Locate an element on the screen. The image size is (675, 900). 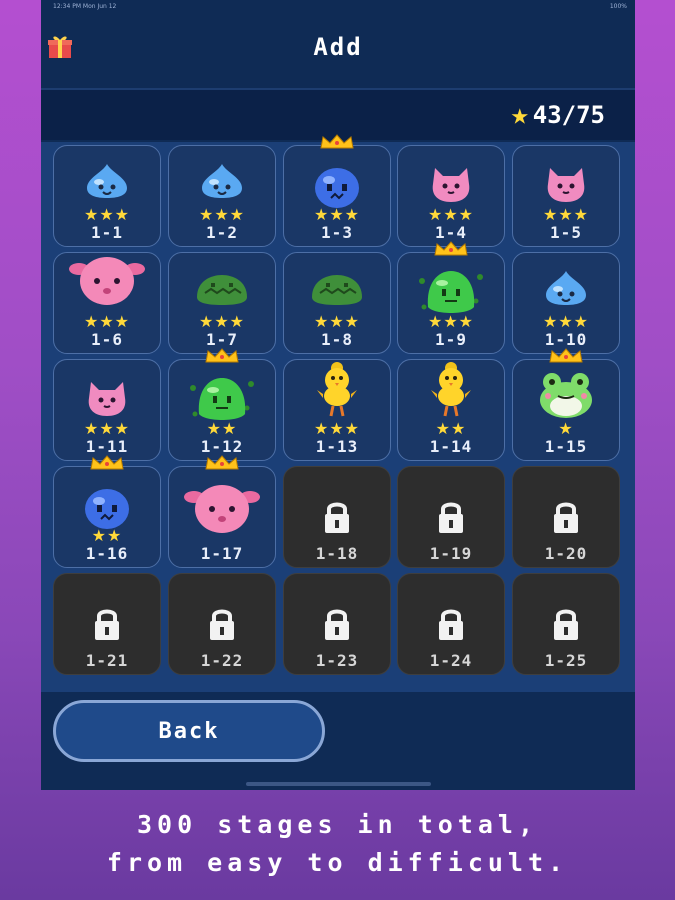
stage-tile: ★★★ 1-2 is located at coordinates (222, 196).